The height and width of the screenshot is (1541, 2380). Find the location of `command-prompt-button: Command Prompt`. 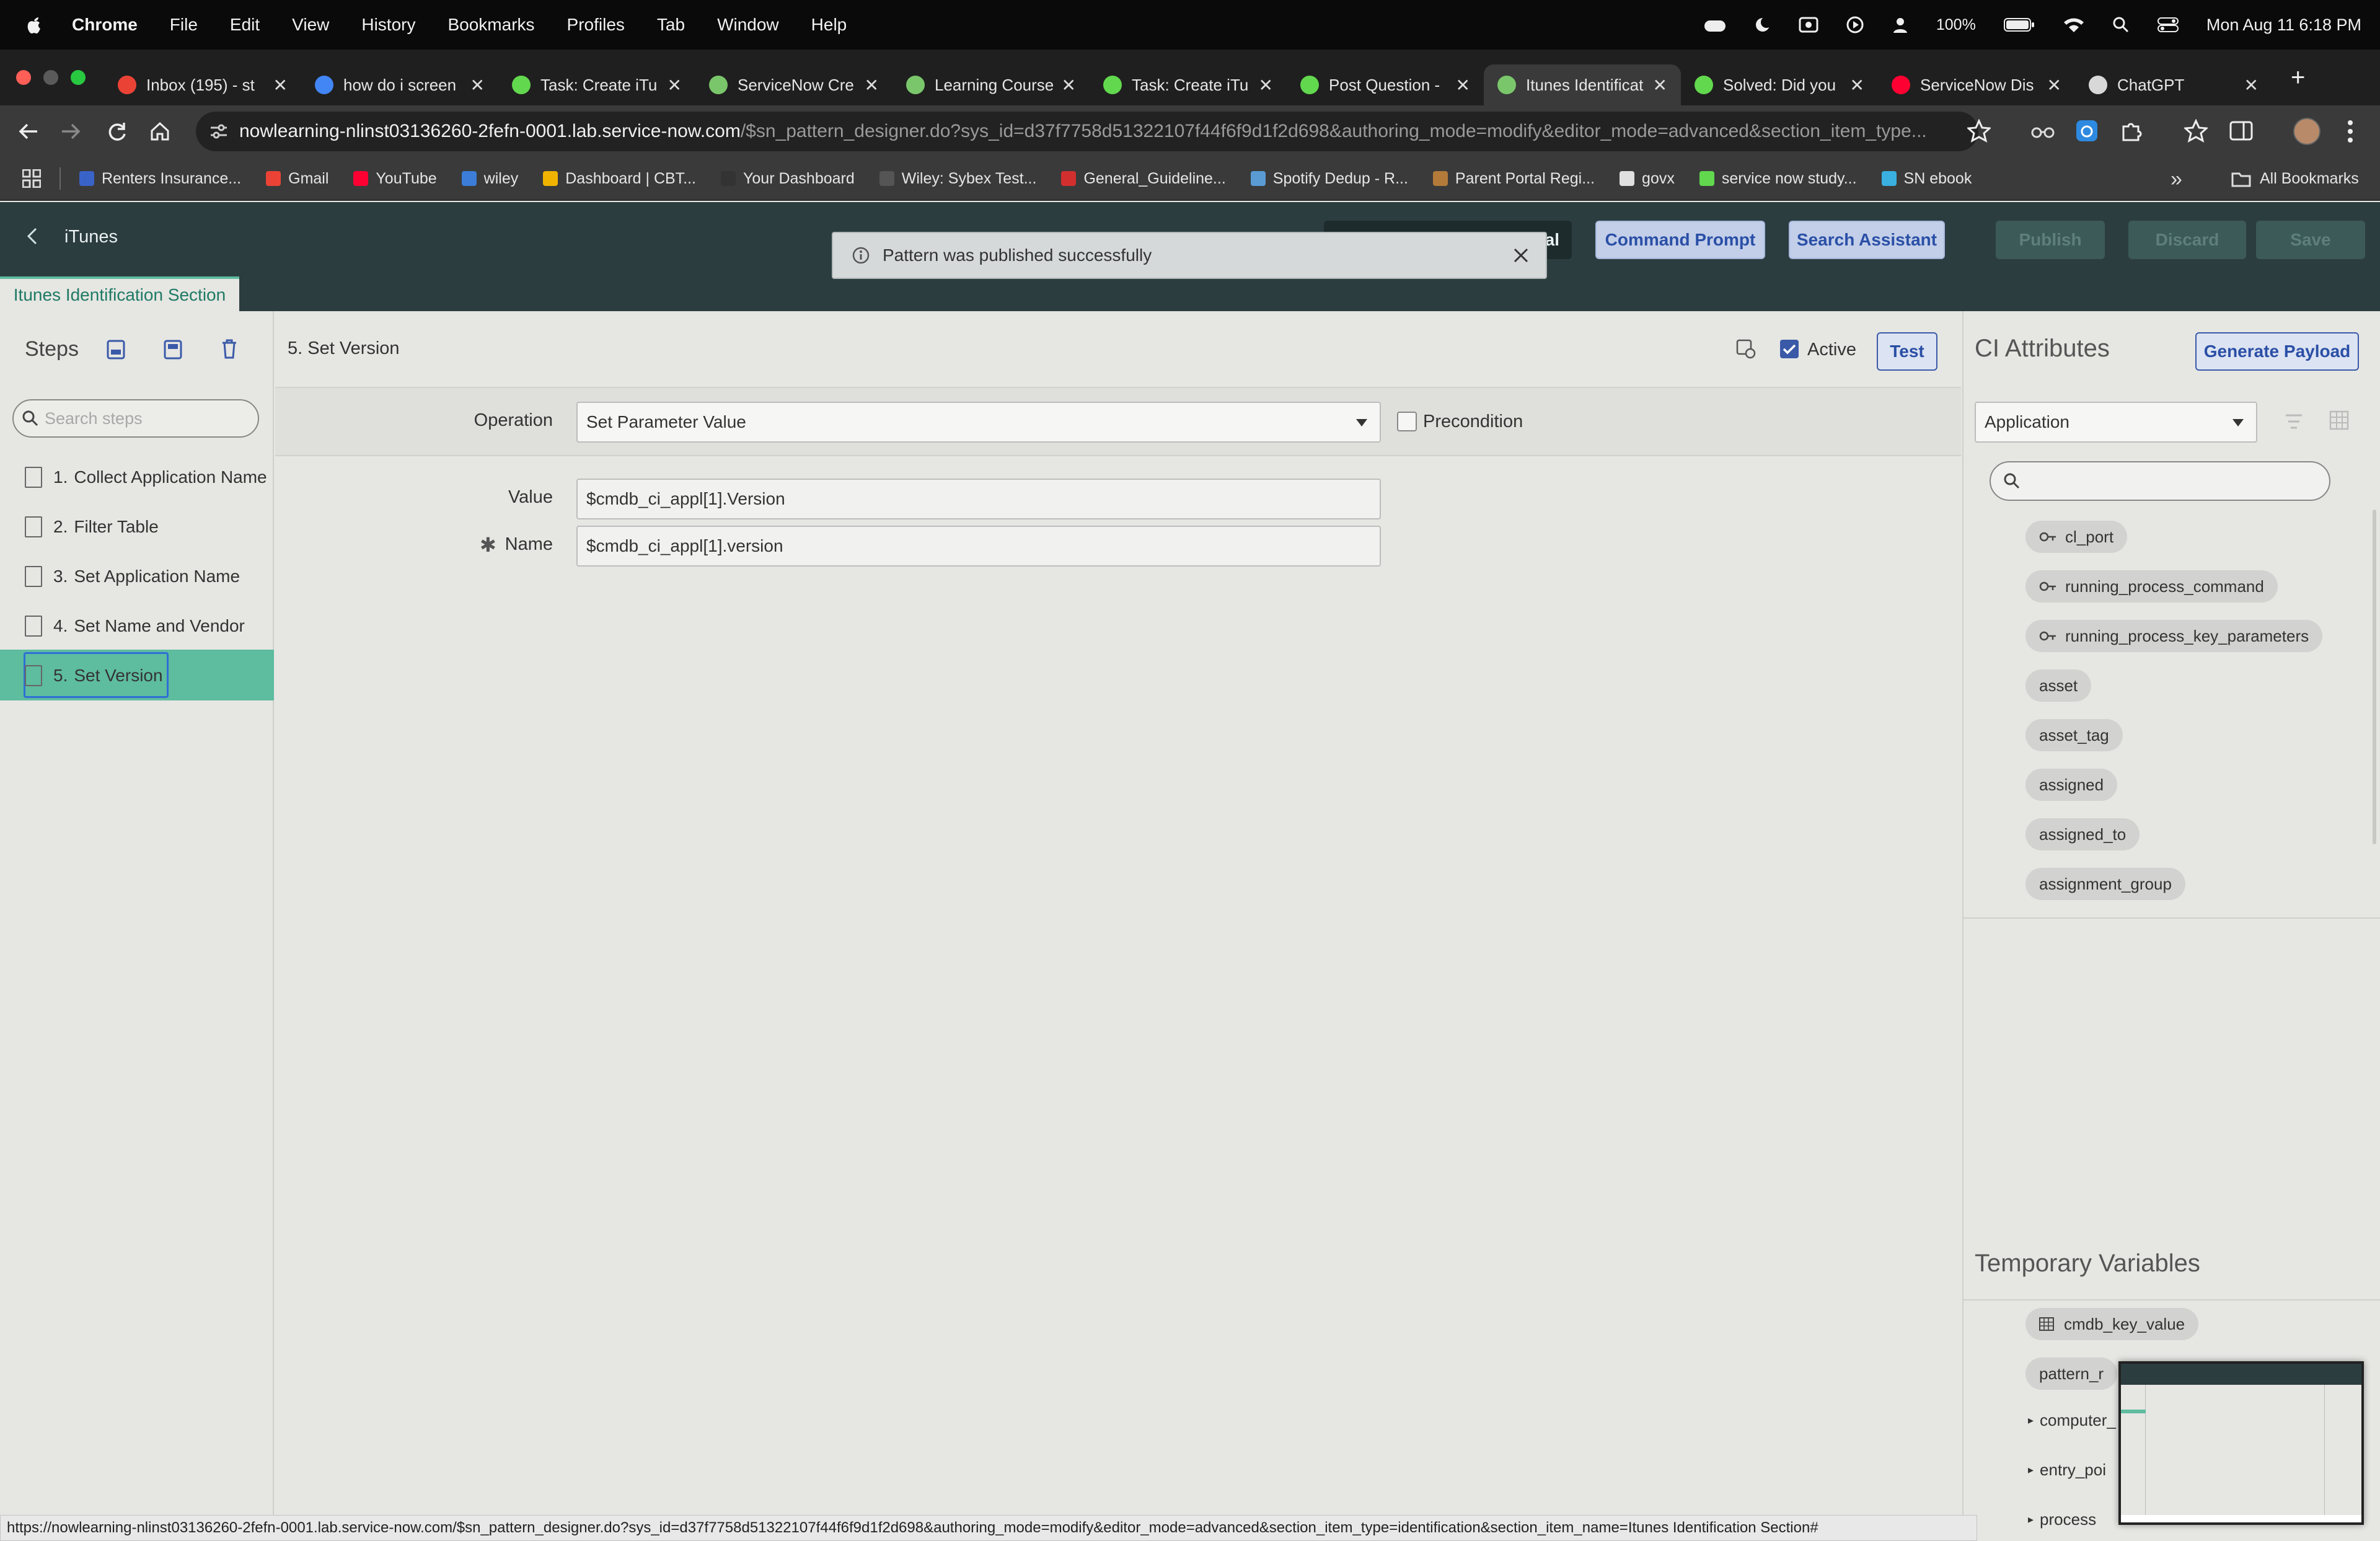

command-prompt-button: Command Prompt is located at coordinates (1680, 240).